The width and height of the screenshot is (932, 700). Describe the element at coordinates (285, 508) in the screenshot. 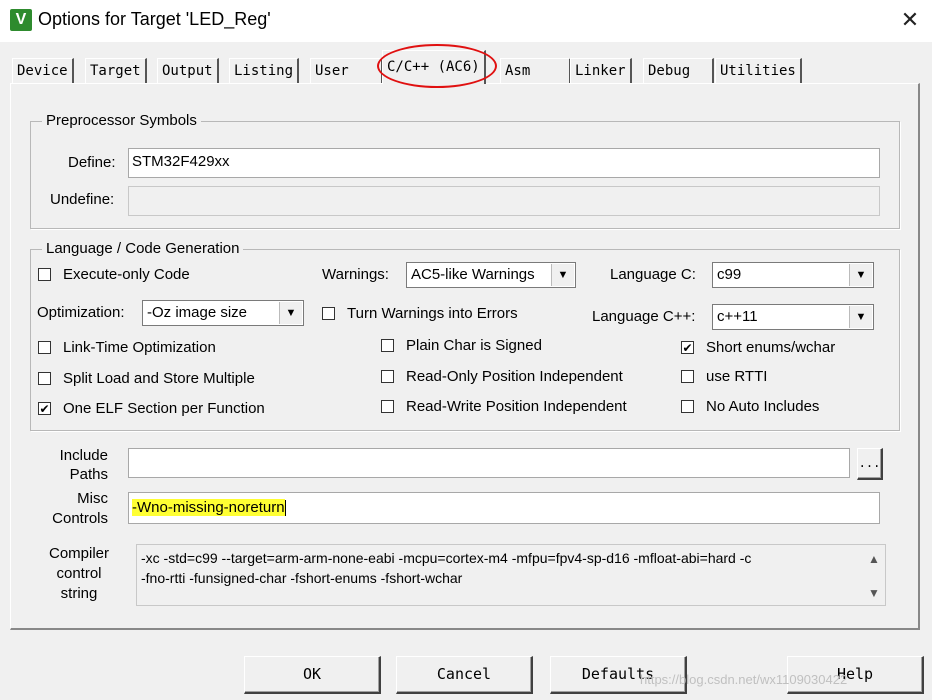

I see `text-caret` at that location.